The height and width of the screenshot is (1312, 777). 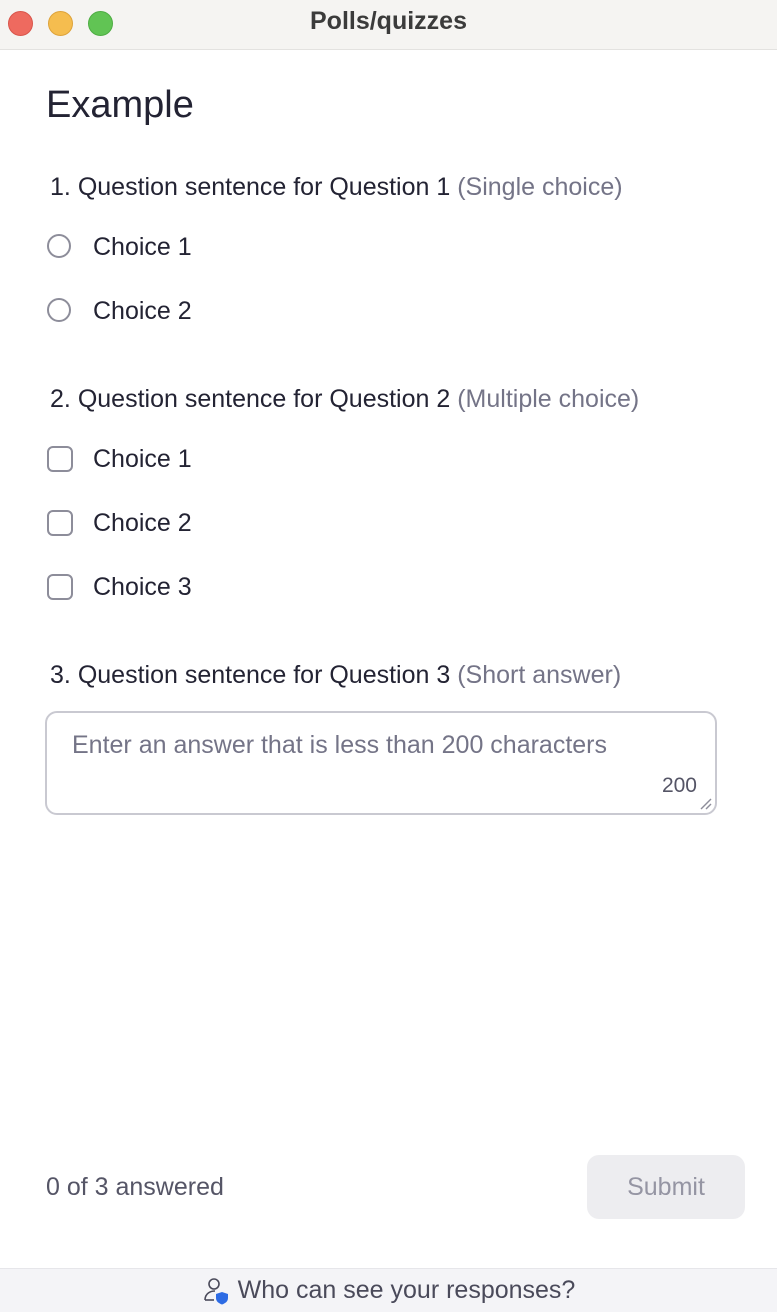 I want to click on poll-title: Example, so click(x=120, y=105).